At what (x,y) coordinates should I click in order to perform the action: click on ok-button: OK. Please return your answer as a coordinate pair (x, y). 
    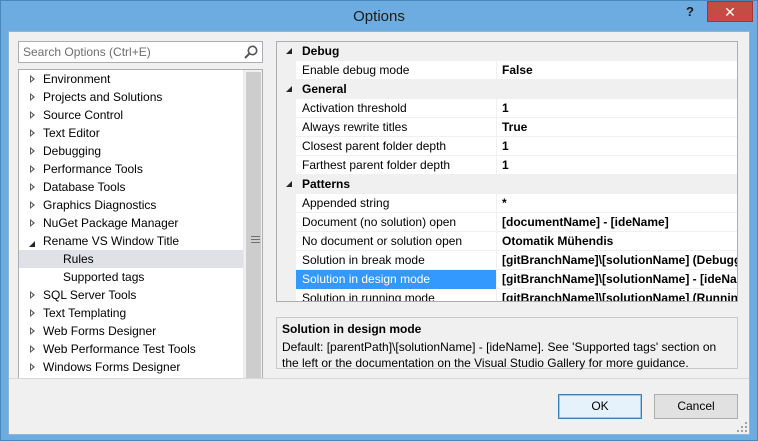
    Looking at the image, I should click on (600, 406).